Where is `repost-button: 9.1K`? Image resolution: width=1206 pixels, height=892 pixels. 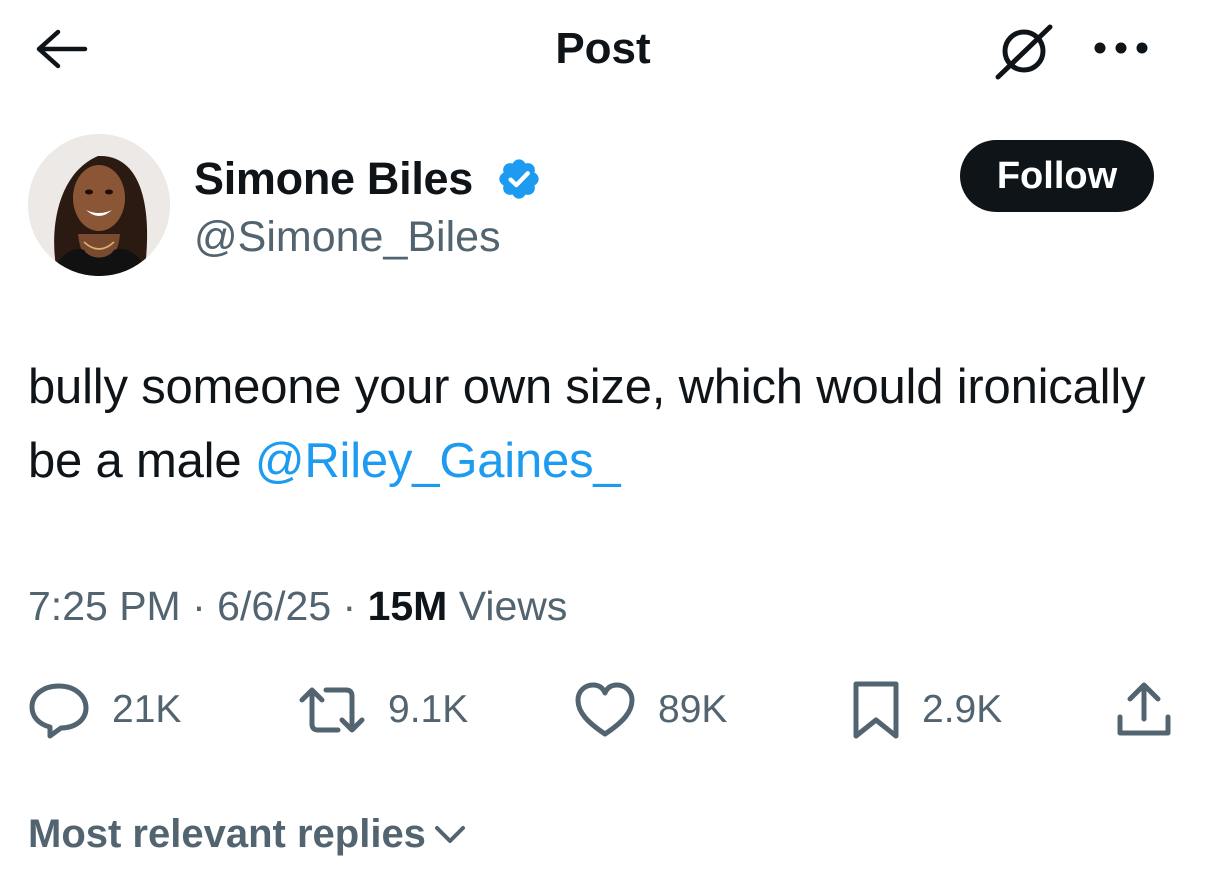
repost-button: 9.1K is located at coordinates (382, 710).